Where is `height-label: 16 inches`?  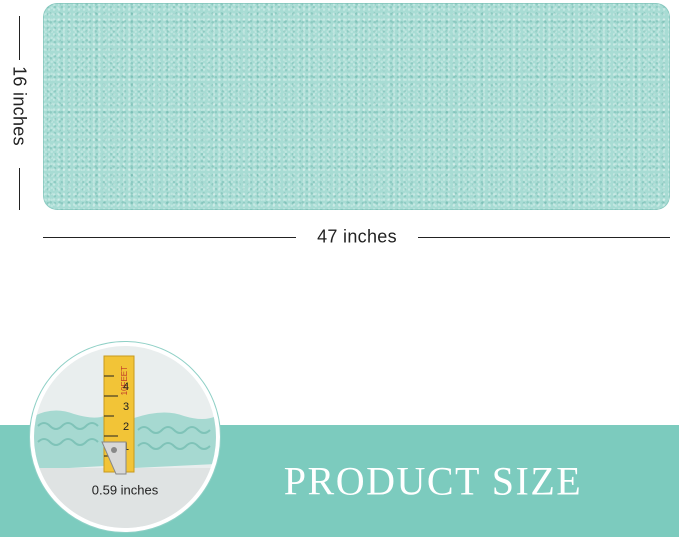 height-label: 16 inches is located at coordinates (19, 106).